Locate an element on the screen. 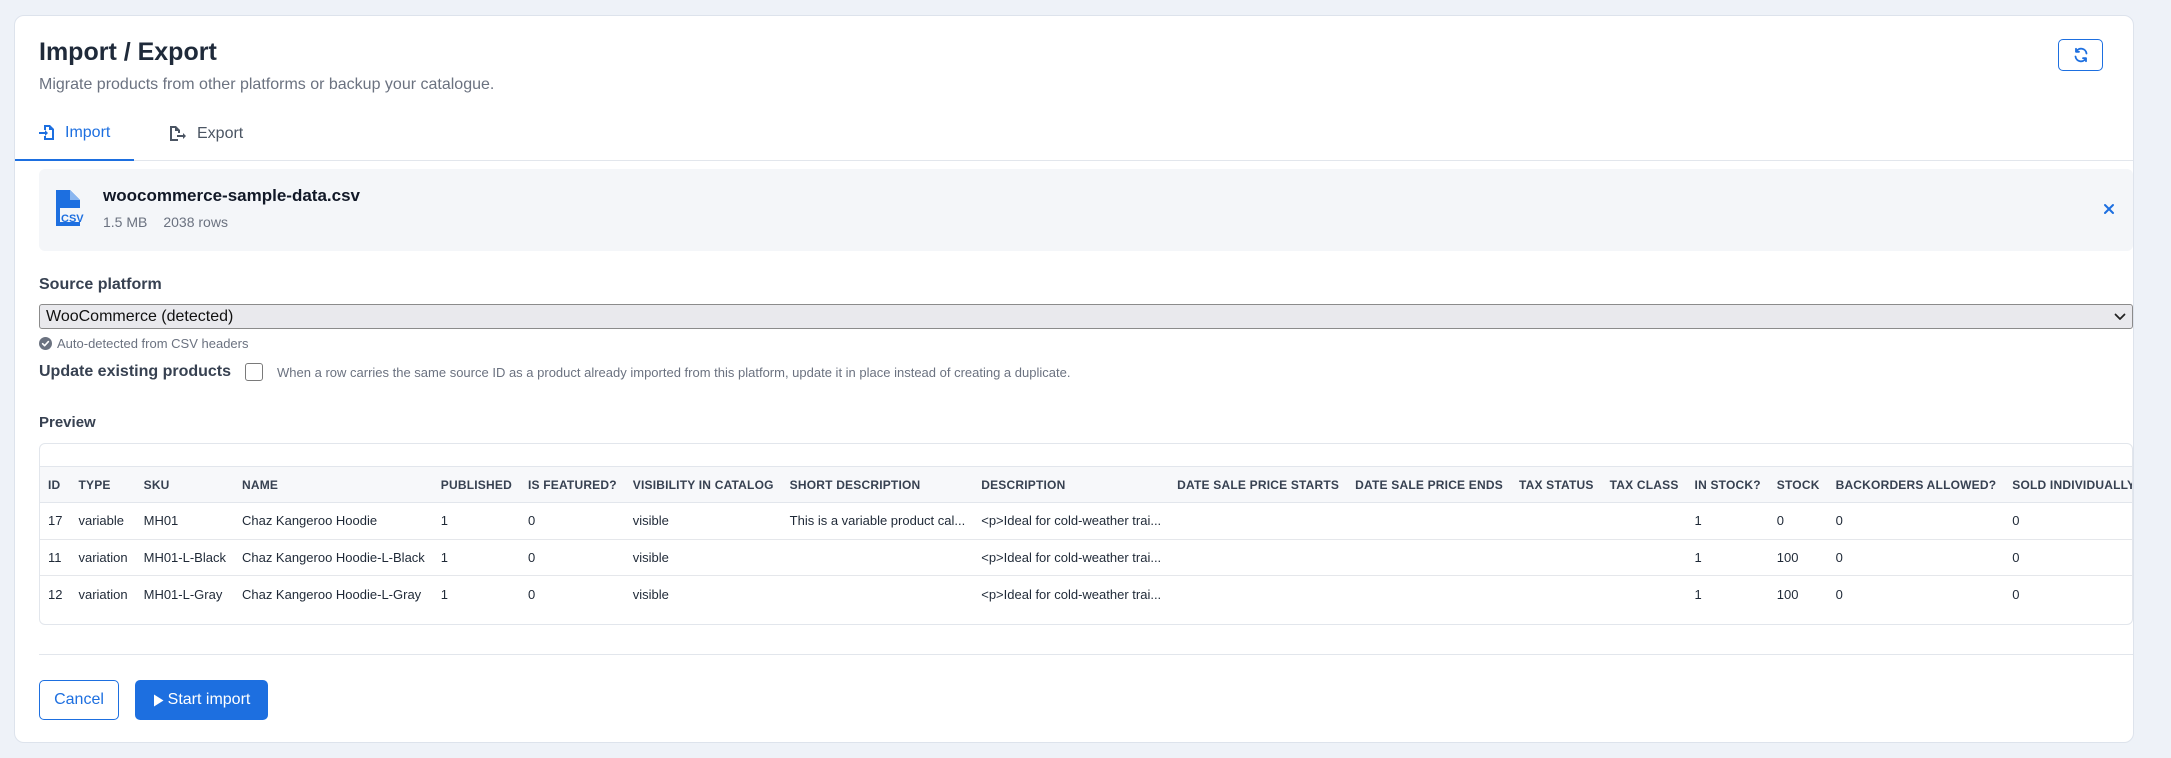  divider is located at coordinates (1086, 654).